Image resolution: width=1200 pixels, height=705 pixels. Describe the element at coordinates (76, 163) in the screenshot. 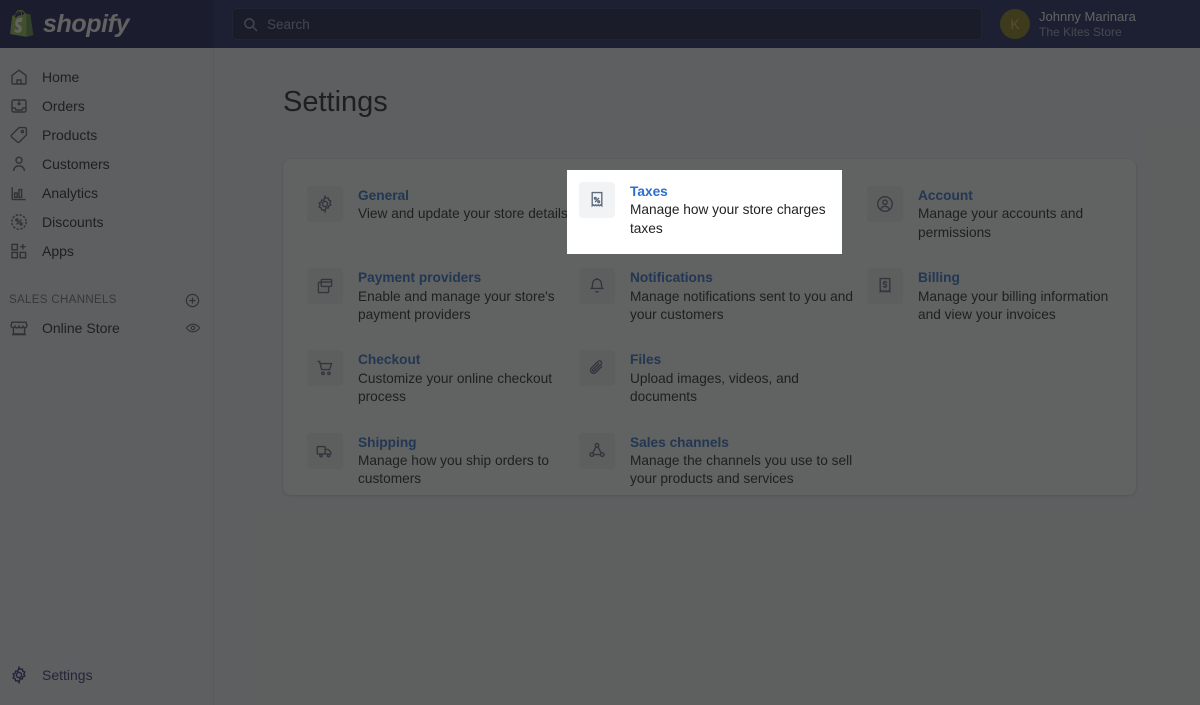

I see `sidebar-item-label: Customers` at that location.